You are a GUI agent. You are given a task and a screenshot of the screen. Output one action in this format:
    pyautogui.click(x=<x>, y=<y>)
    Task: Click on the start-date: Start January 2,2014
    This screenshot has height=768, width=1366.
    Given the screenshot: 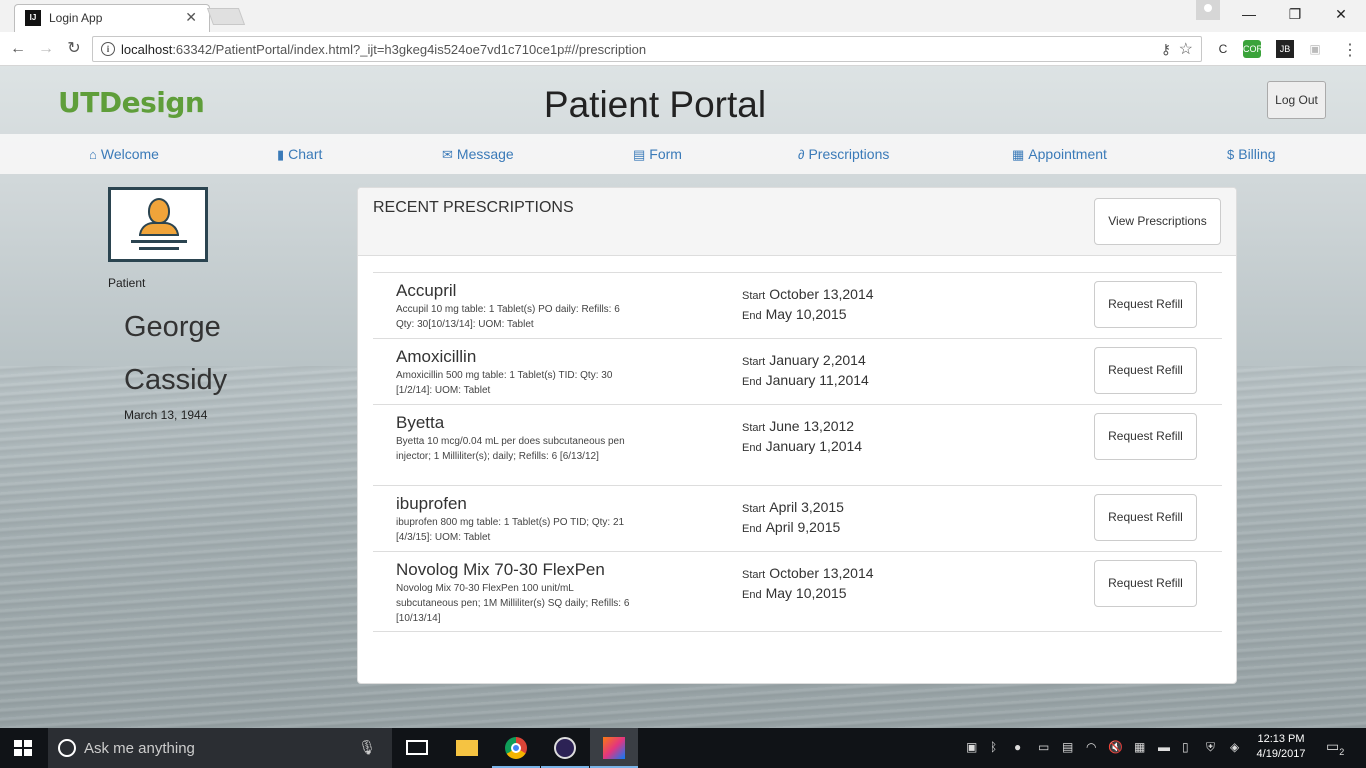 What is the action you would take?
    pyautogui.click(x=804, y=360)
    